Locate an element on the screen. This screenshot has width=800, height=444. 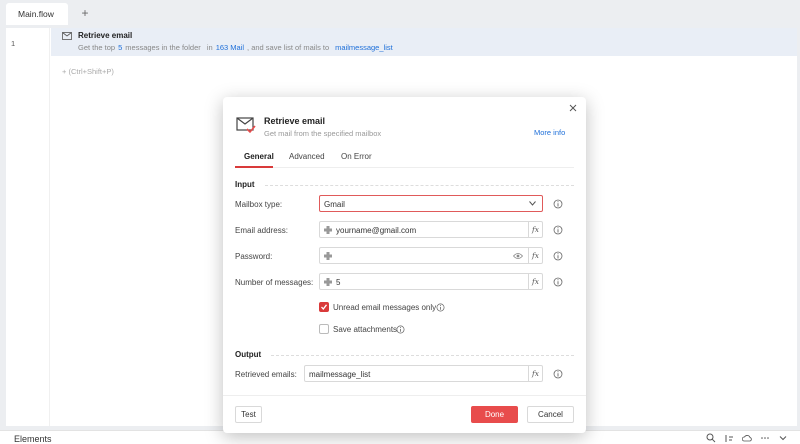
step-title: Retrieve email is located at coordinates (105, 35).